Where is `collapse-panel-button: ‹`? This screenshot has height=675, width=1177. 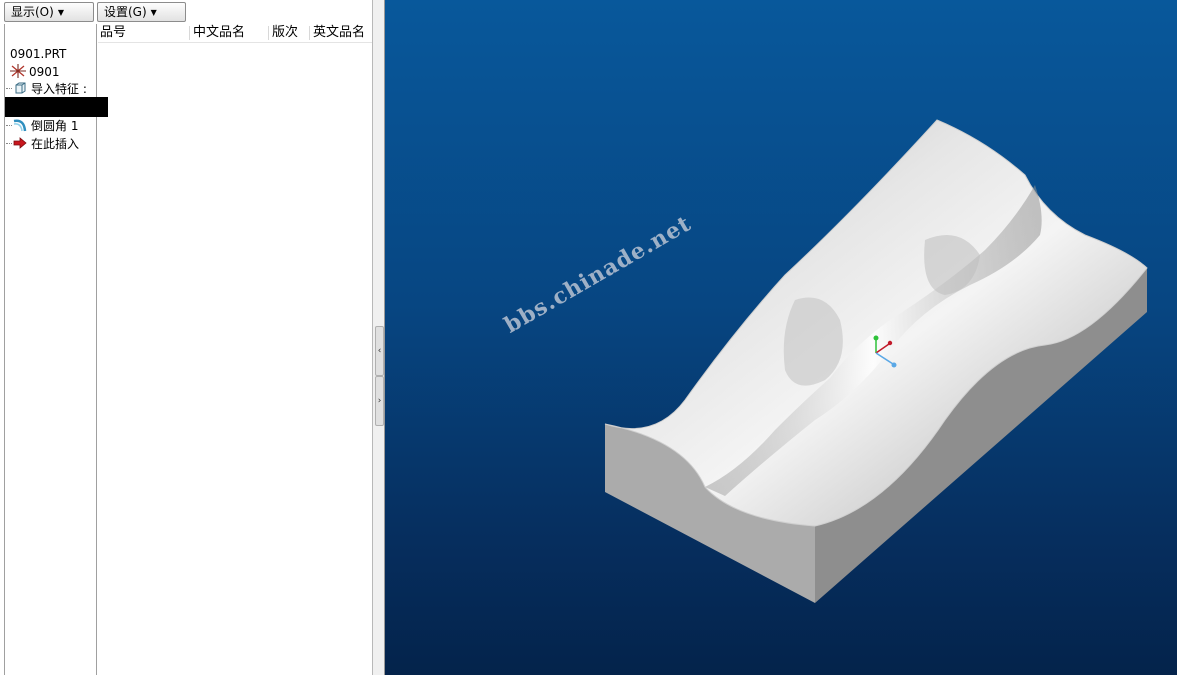 collapse-panel-button: ‹ is located at coordinates (379, 351).